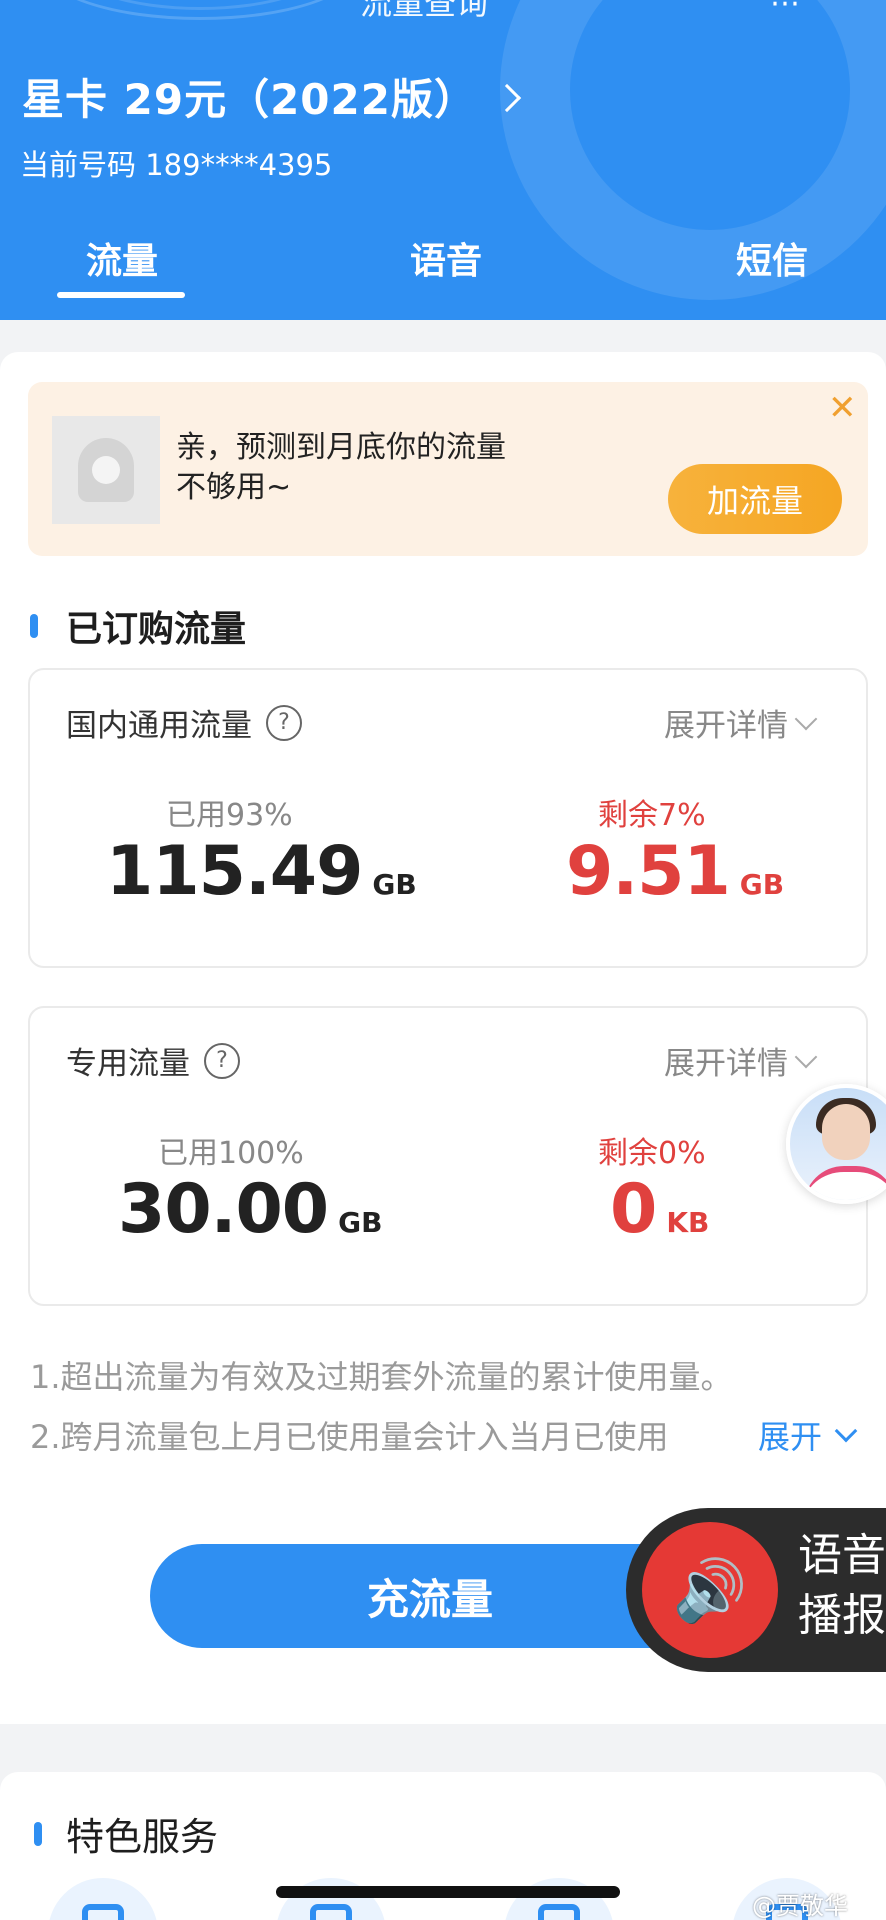 The width and height of the screenshot is (886, 1920). I want to click on close-icon: ✕, so click(842, 408).